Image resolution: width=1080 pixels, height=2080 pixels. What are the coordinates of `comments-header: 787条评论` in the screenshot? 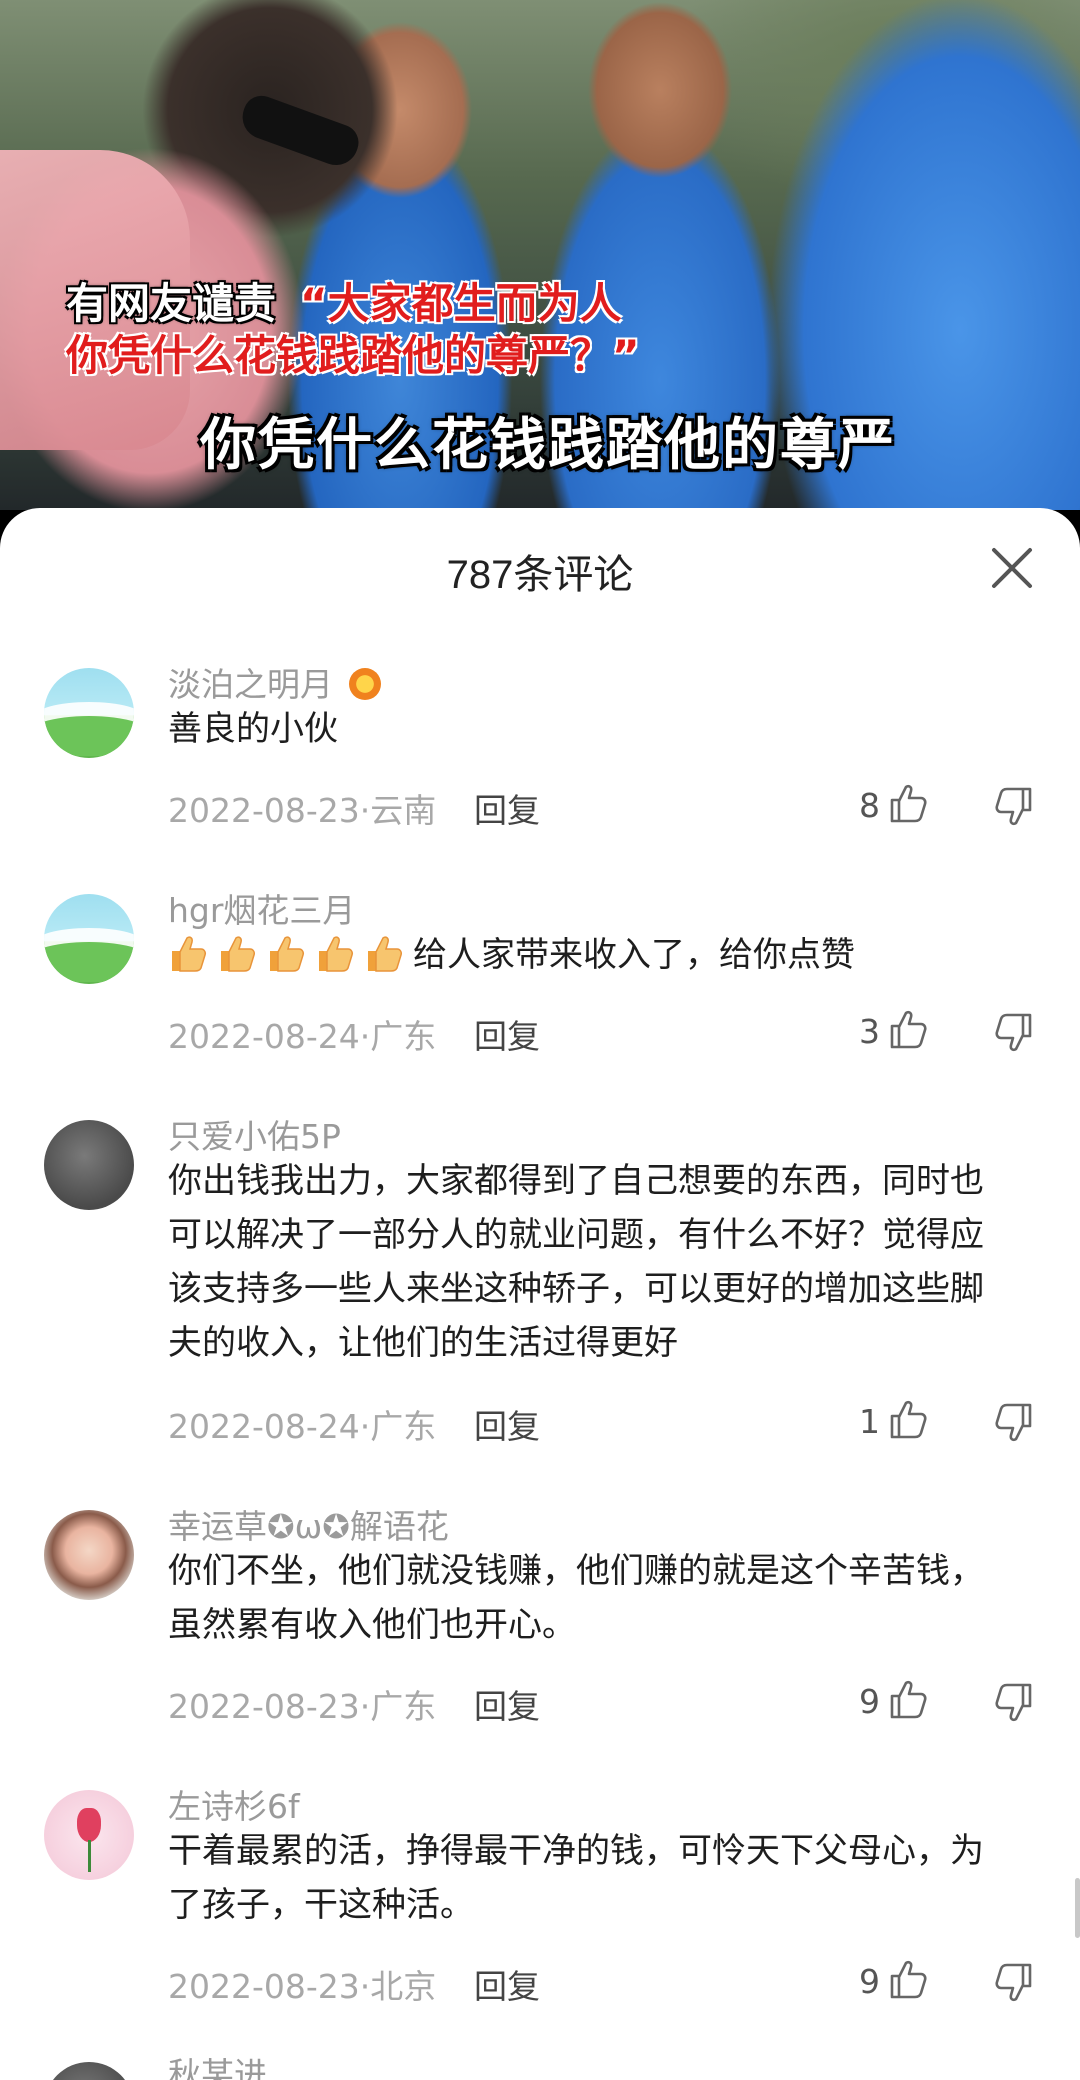 It's located at (540, 568).